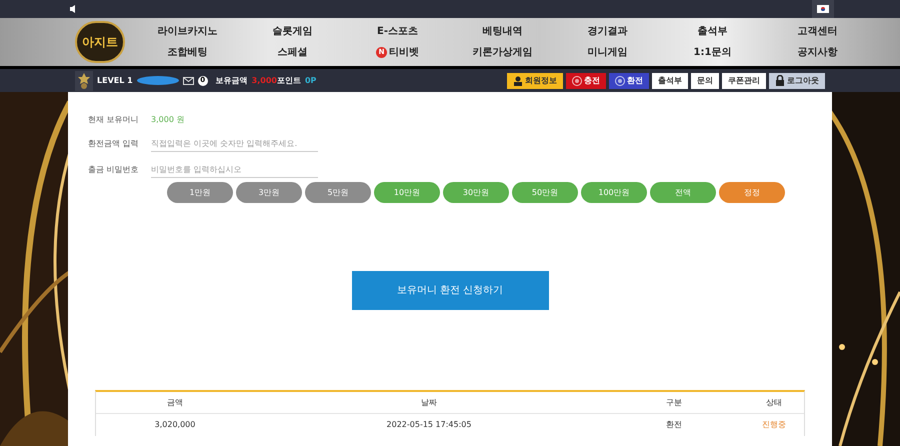 The width and height of the screenshot is (900, 446). I want to click on nav-link: 경기결과, so click(607, 31).